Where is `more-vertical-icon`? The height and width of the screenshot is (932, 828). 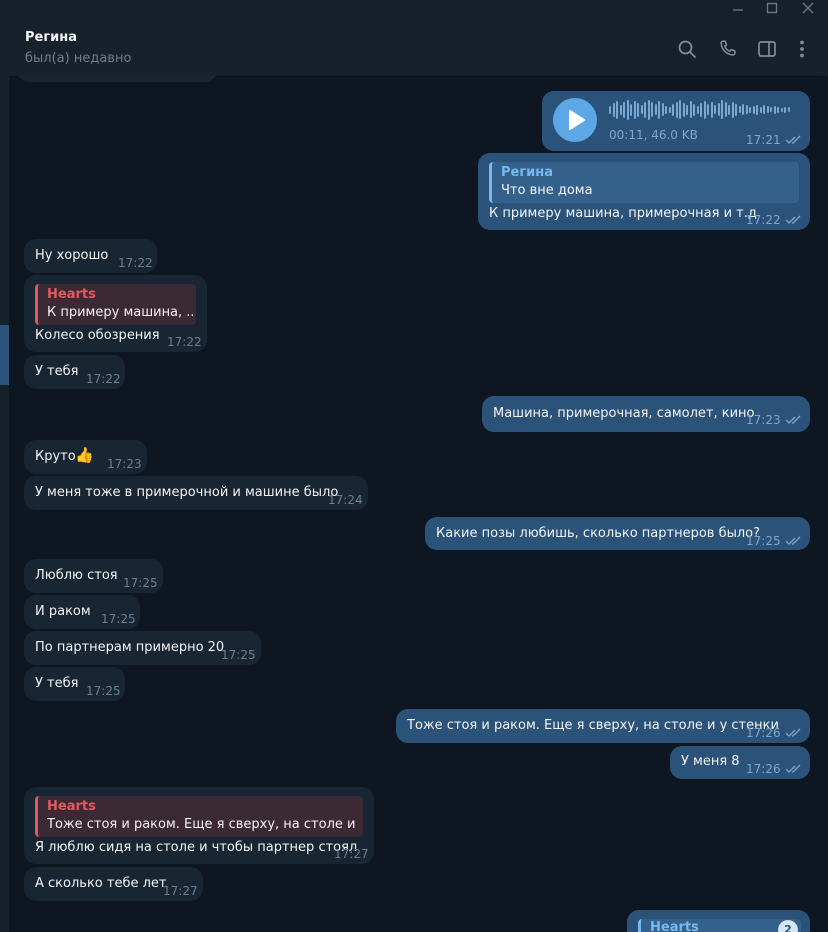 more-vertical-icon is located at coordinates (802, 49).